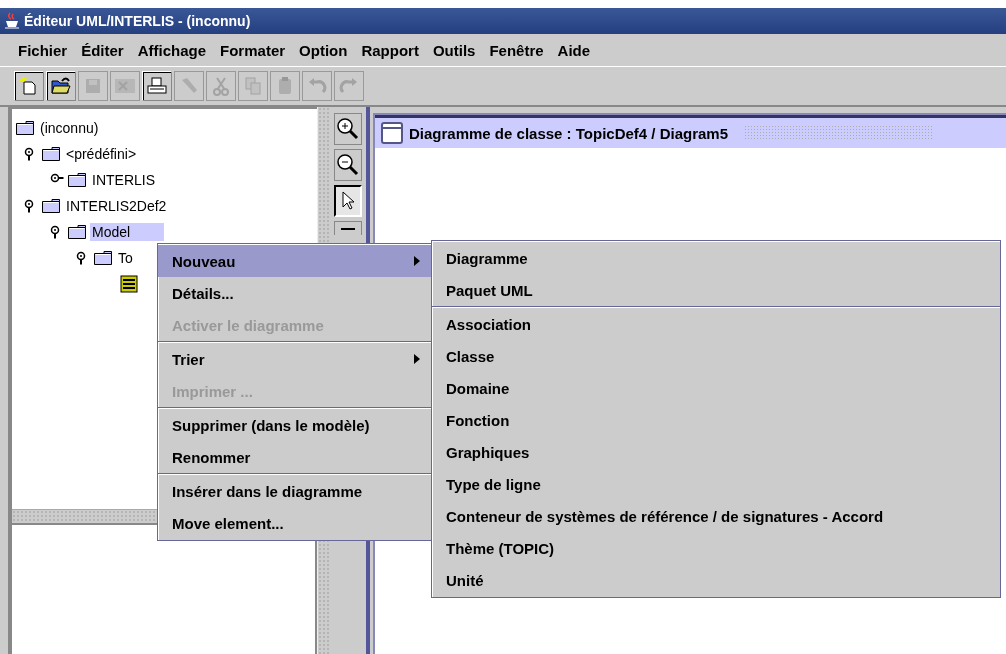  Describe the element at coordinates (137, 21) in the screenshot. I see `window-title: Éditeur UML/INTERLIS - (inconnu)` at that location.